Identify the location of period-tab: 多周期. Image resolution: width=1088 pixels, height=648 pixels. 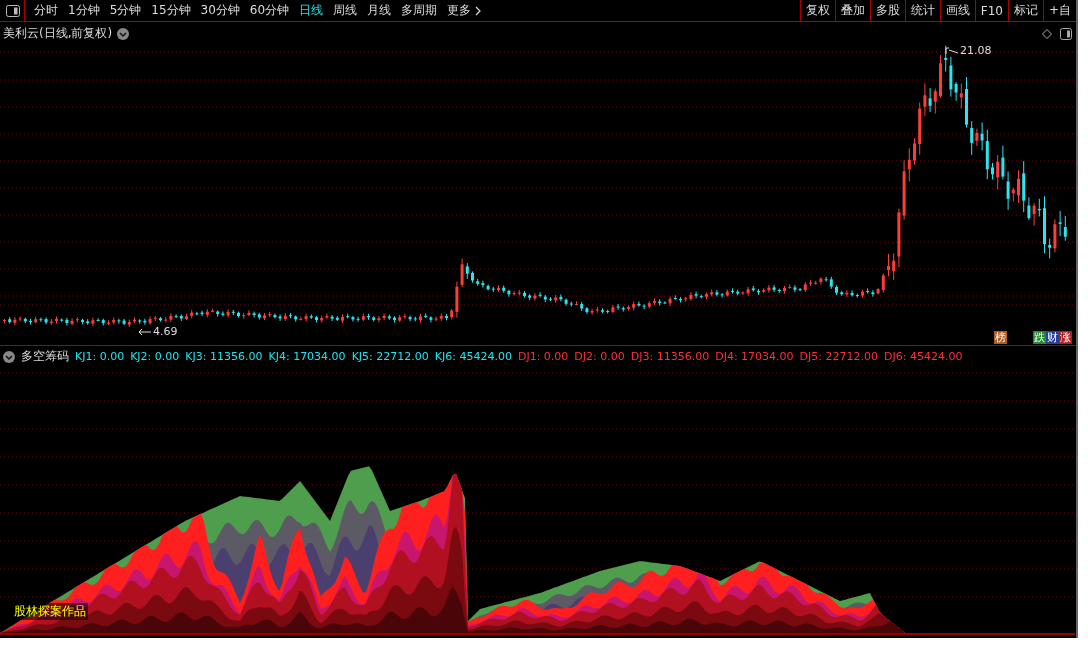
(419, 10).